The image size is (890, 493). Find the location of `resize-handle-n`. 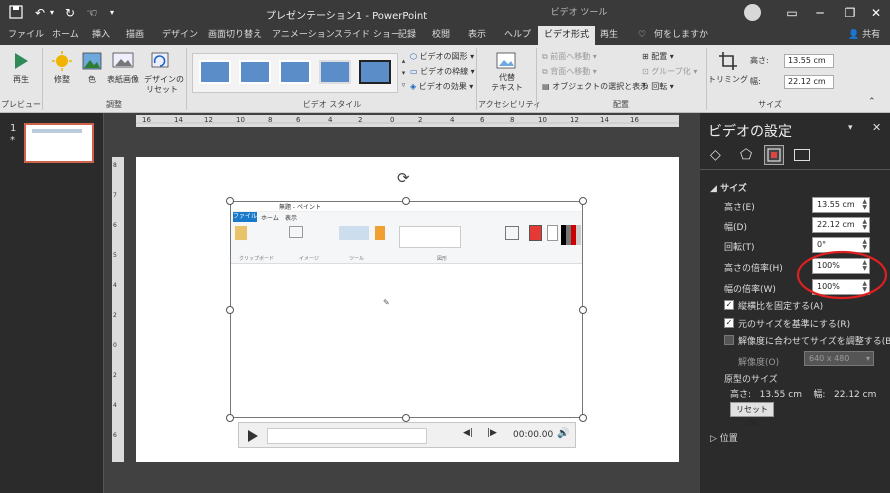

resize-handle-n is located at coordinates (406, 201).